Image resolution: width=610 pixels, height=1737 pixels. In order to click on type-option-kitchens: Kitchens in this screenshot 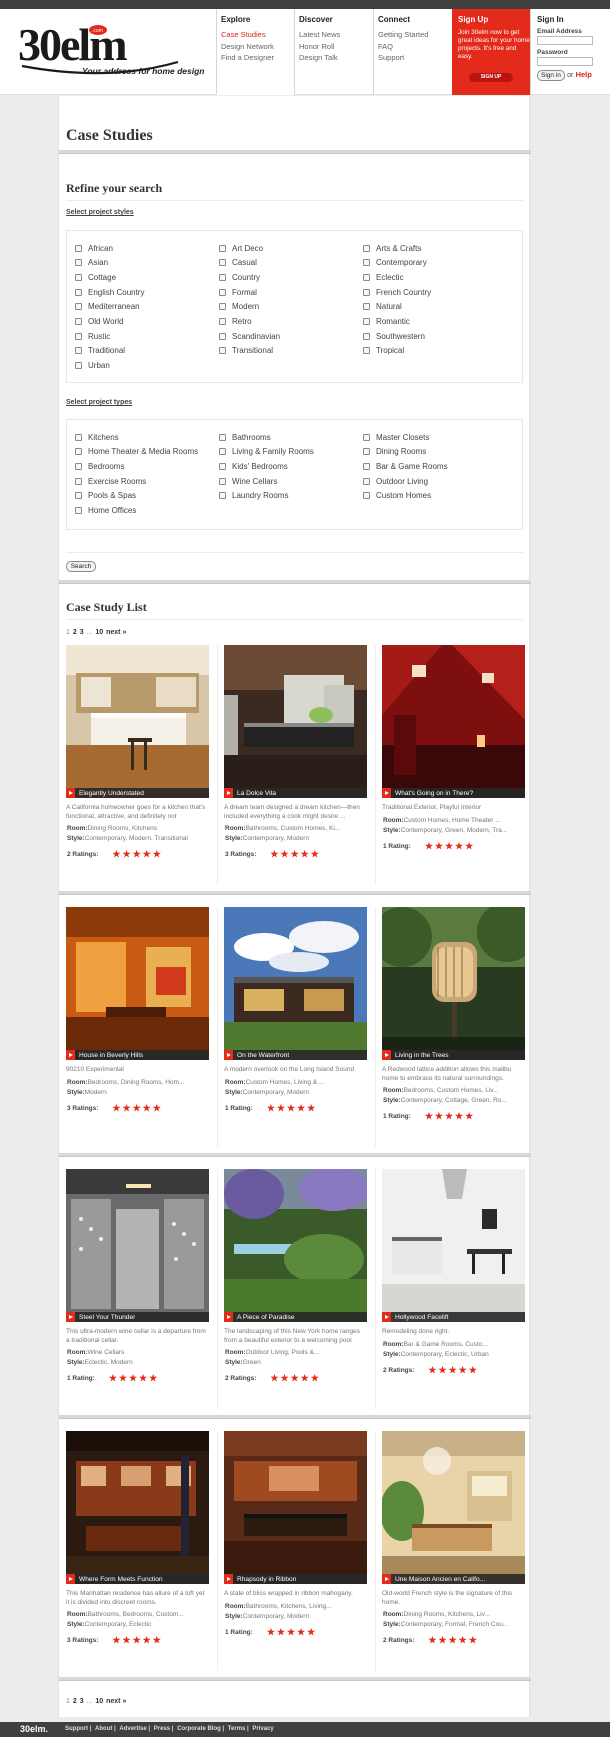, I will do `click(97, 437)`.